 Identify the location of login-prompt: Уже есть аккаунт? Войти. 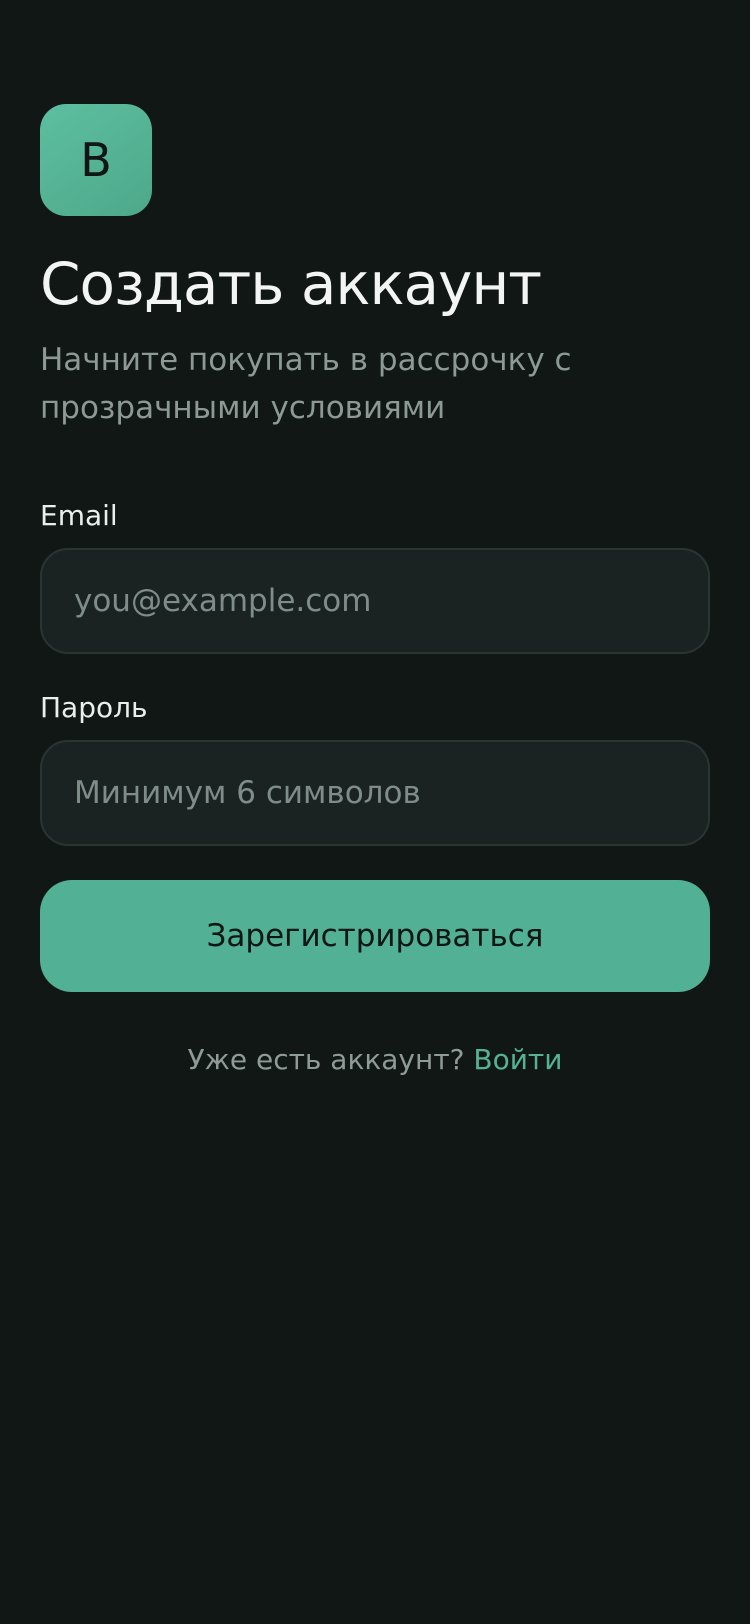
(375, 1060).